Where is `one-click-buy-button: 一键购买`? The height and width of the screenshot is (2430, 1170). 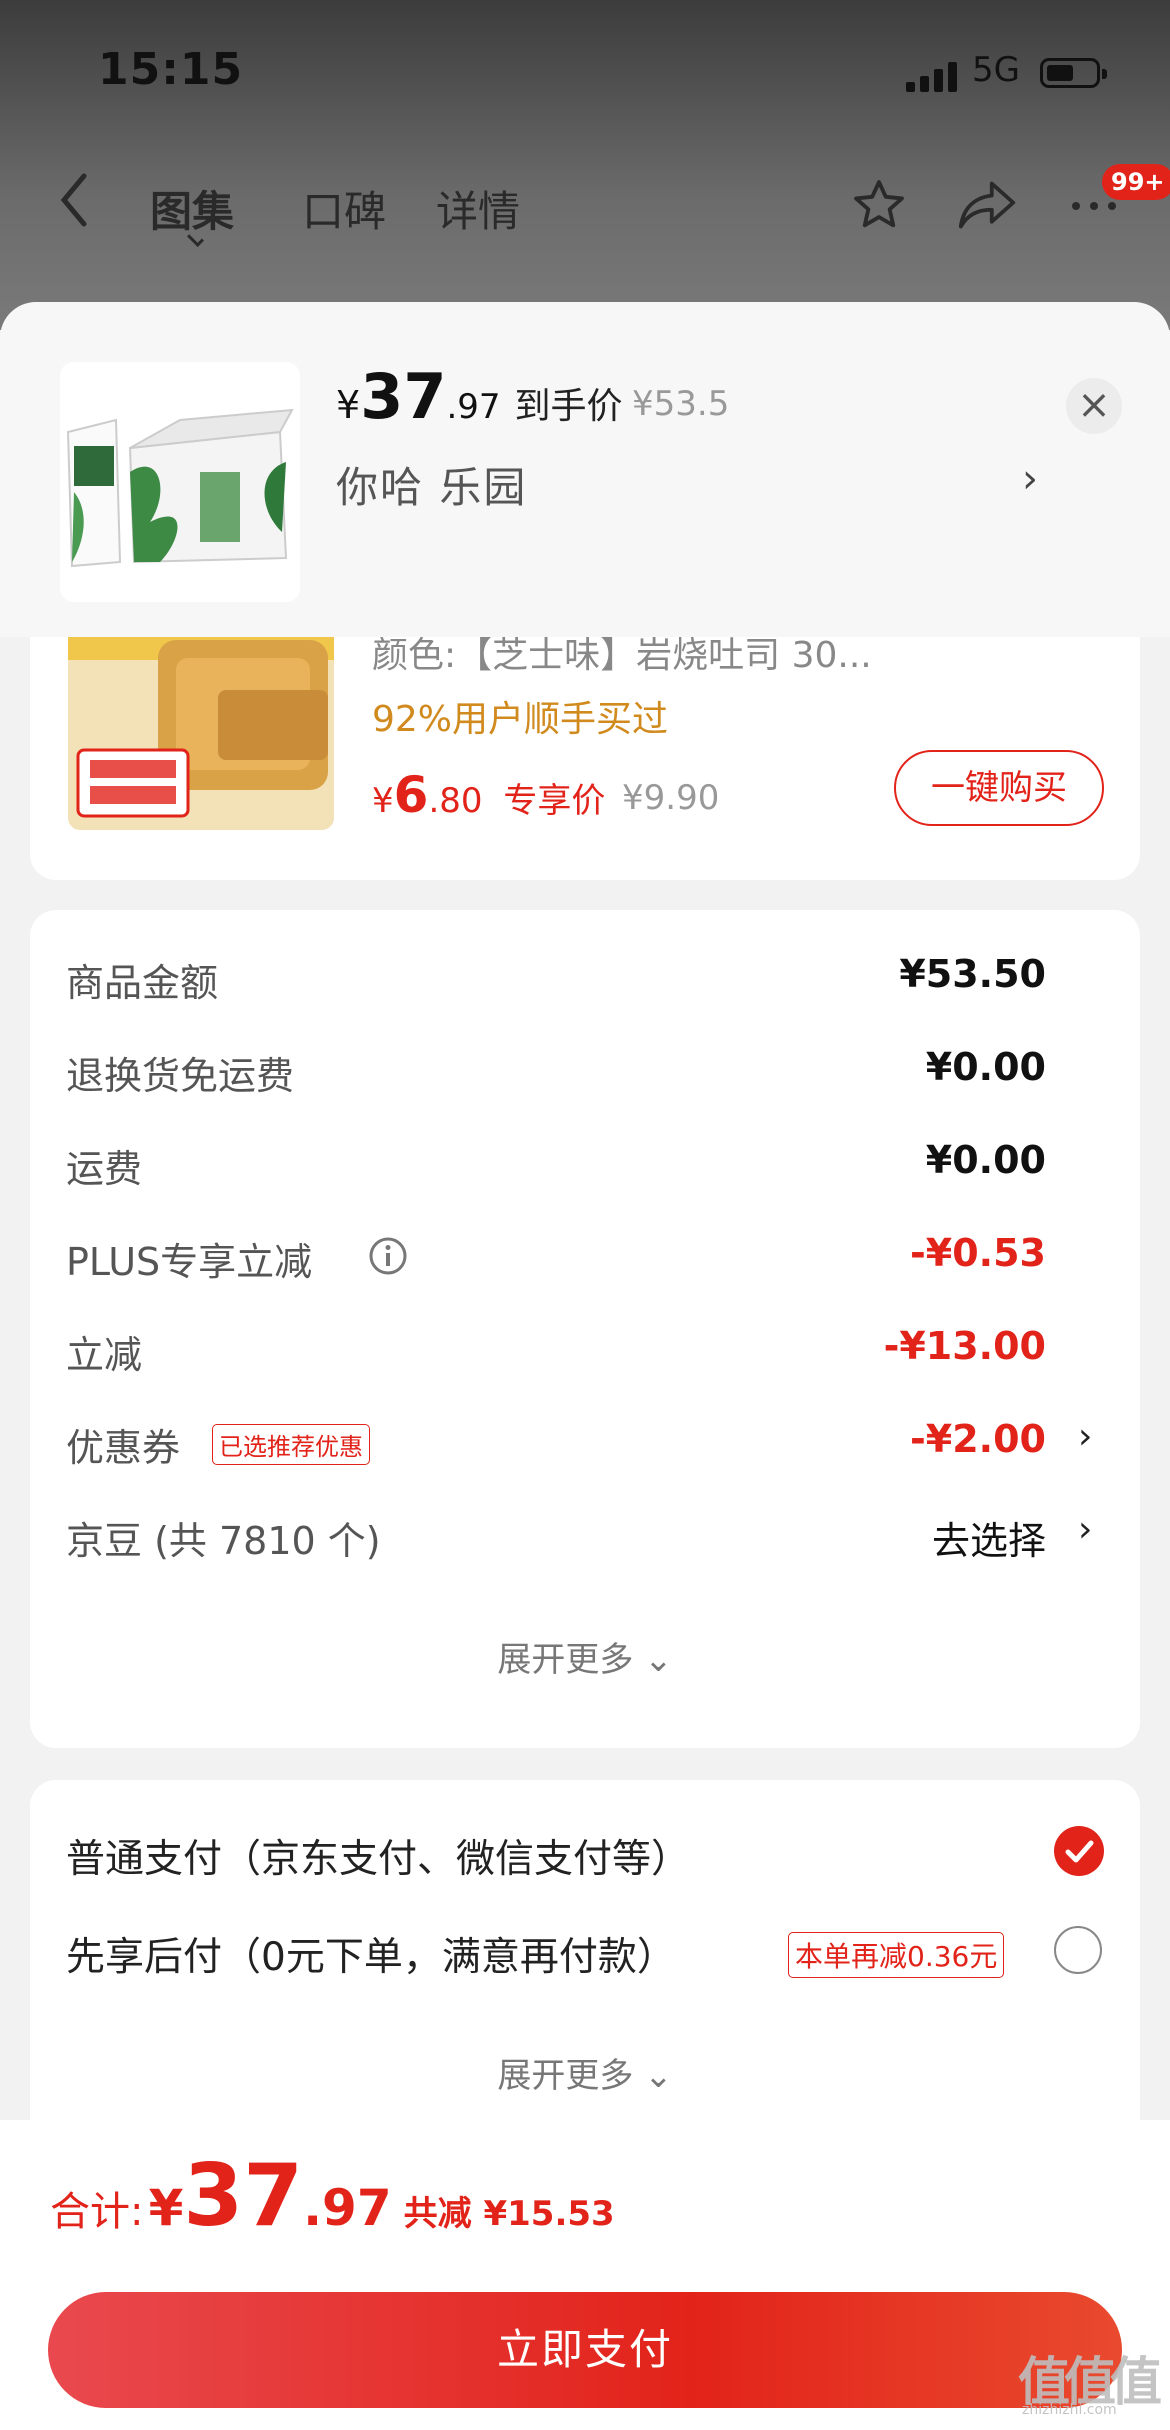
one-click-buy-button: 一键购买 is located at coordinates (999, 788).